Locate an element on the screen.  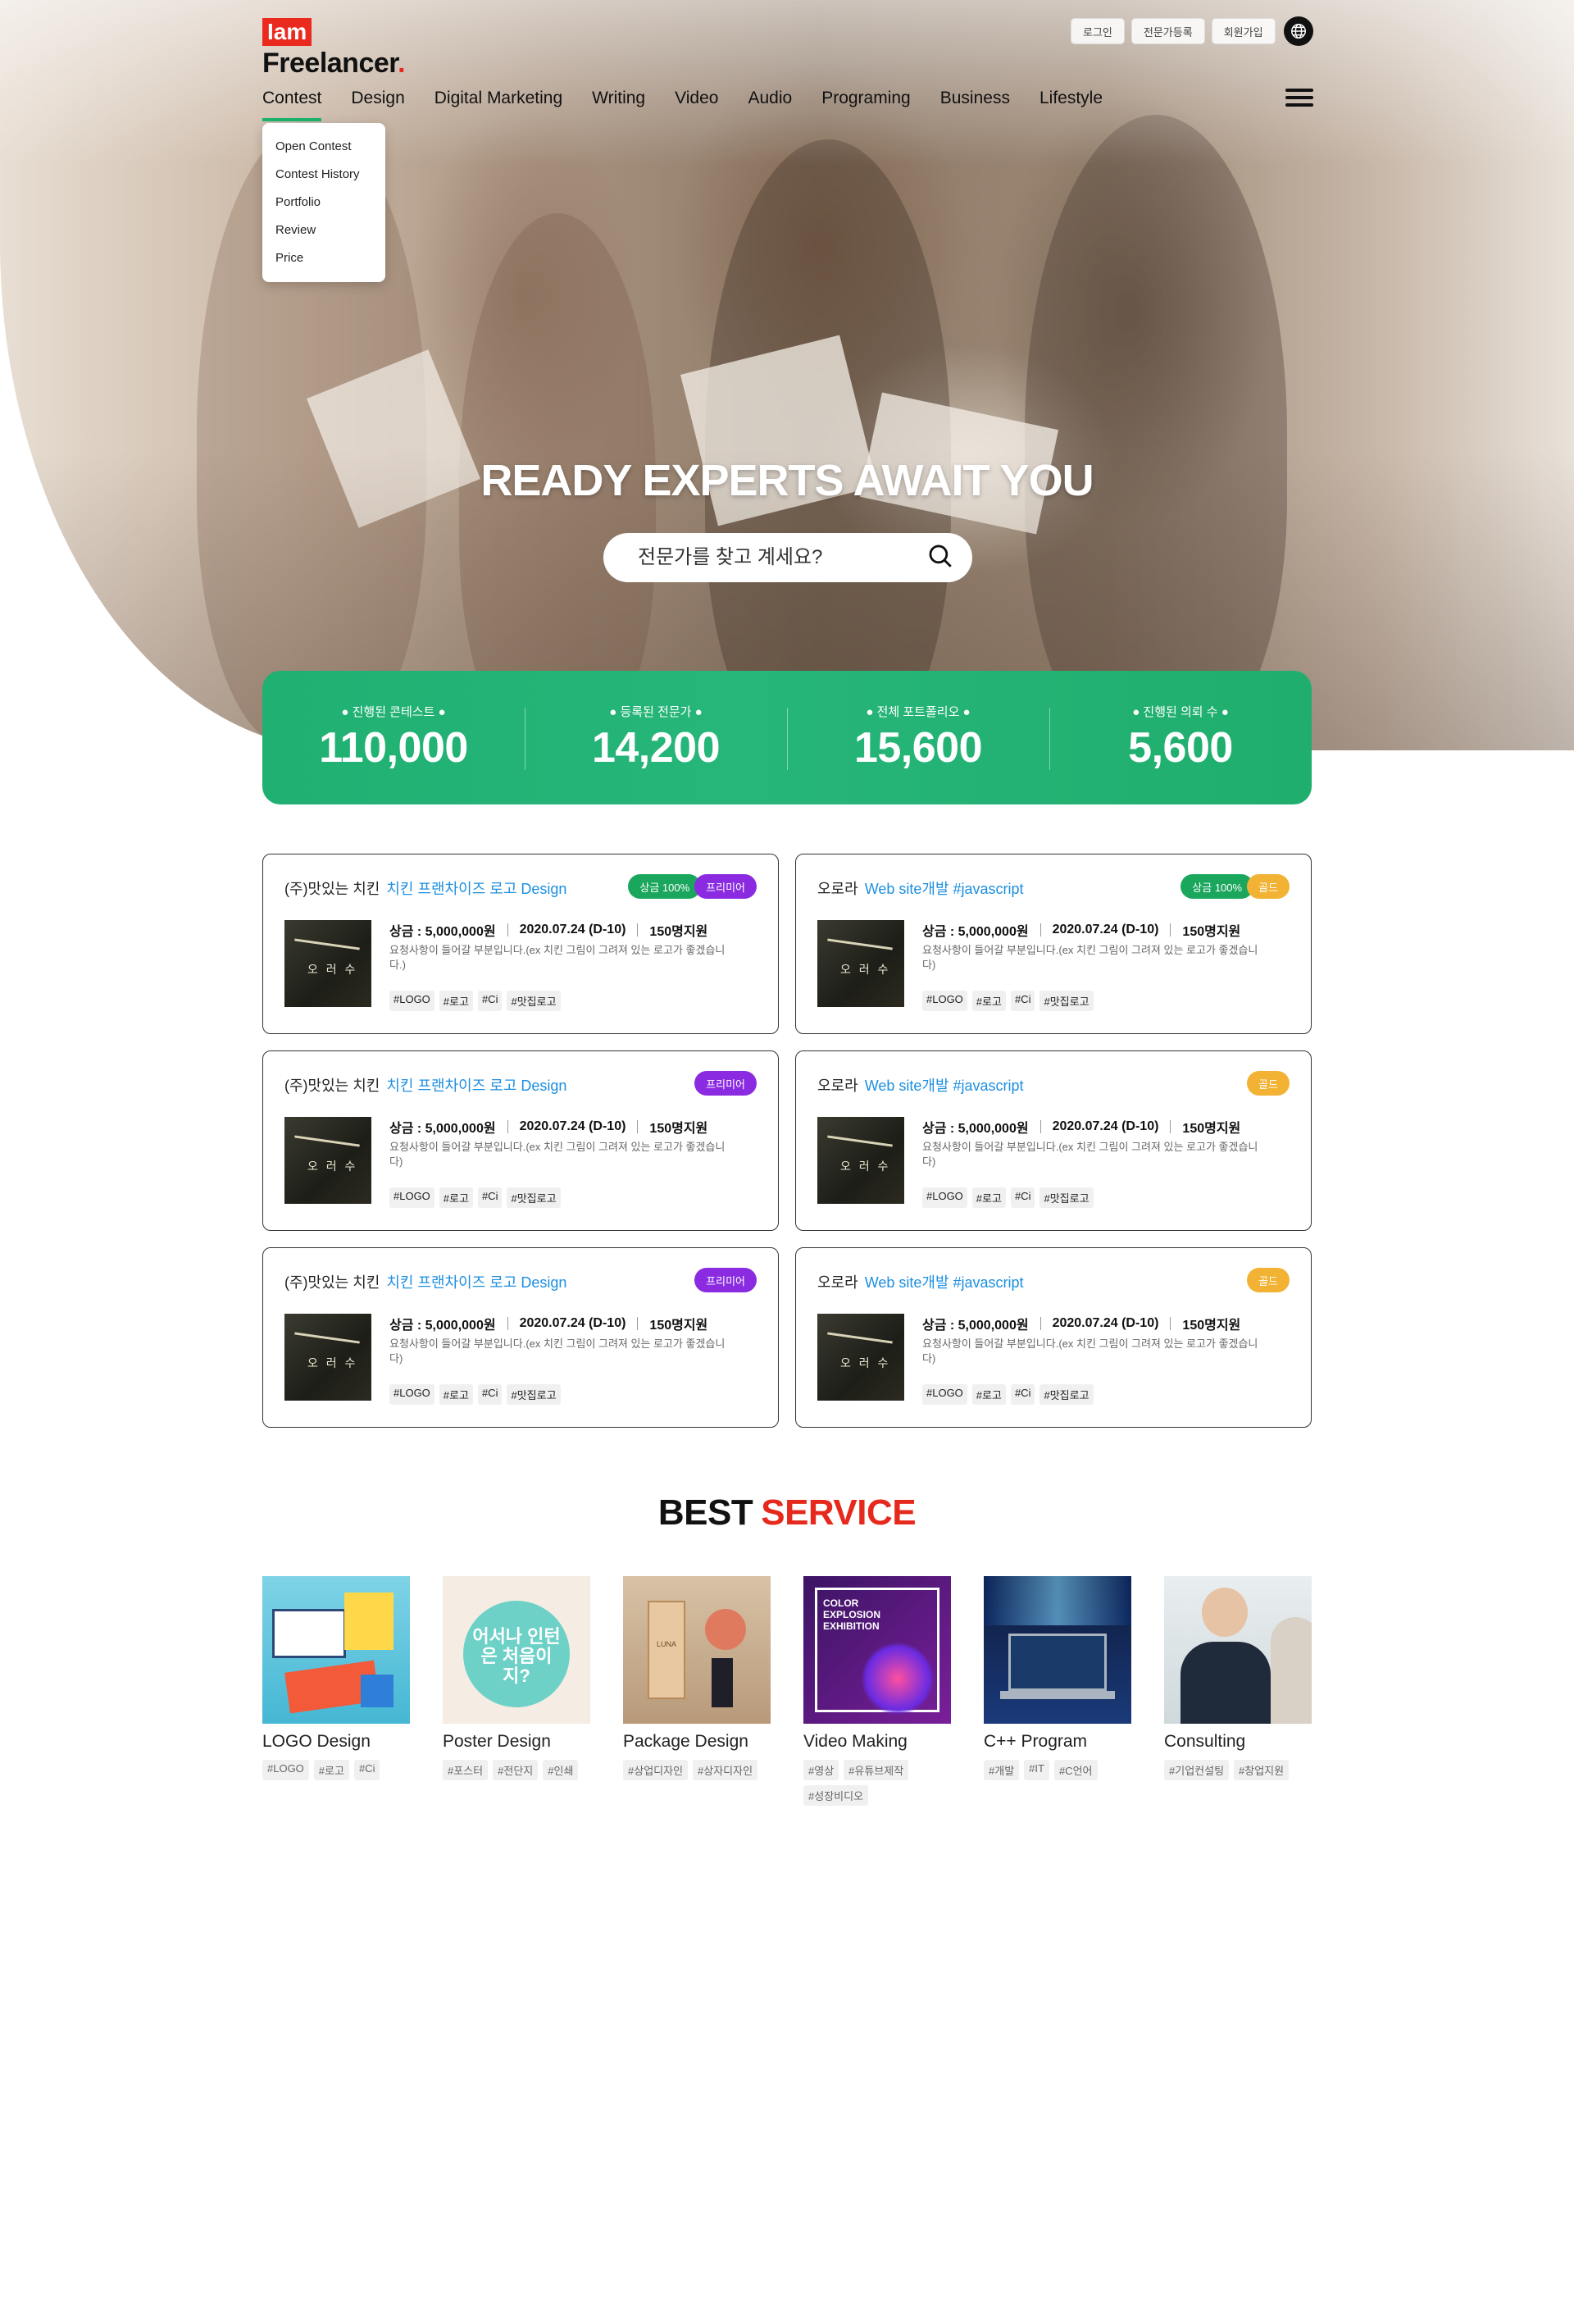
nav-programing: Programing is located at coordinates (866, 105).